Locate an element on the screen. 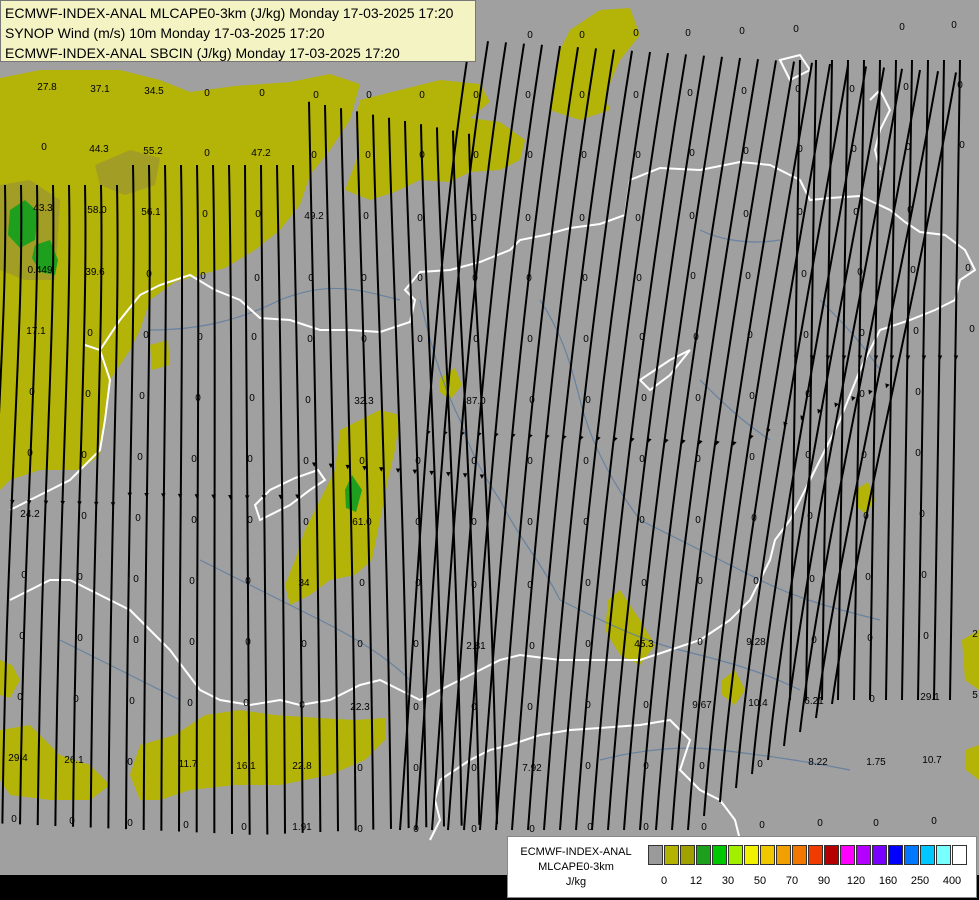  station-value: 29.4 is located at coordinates (18, 758).